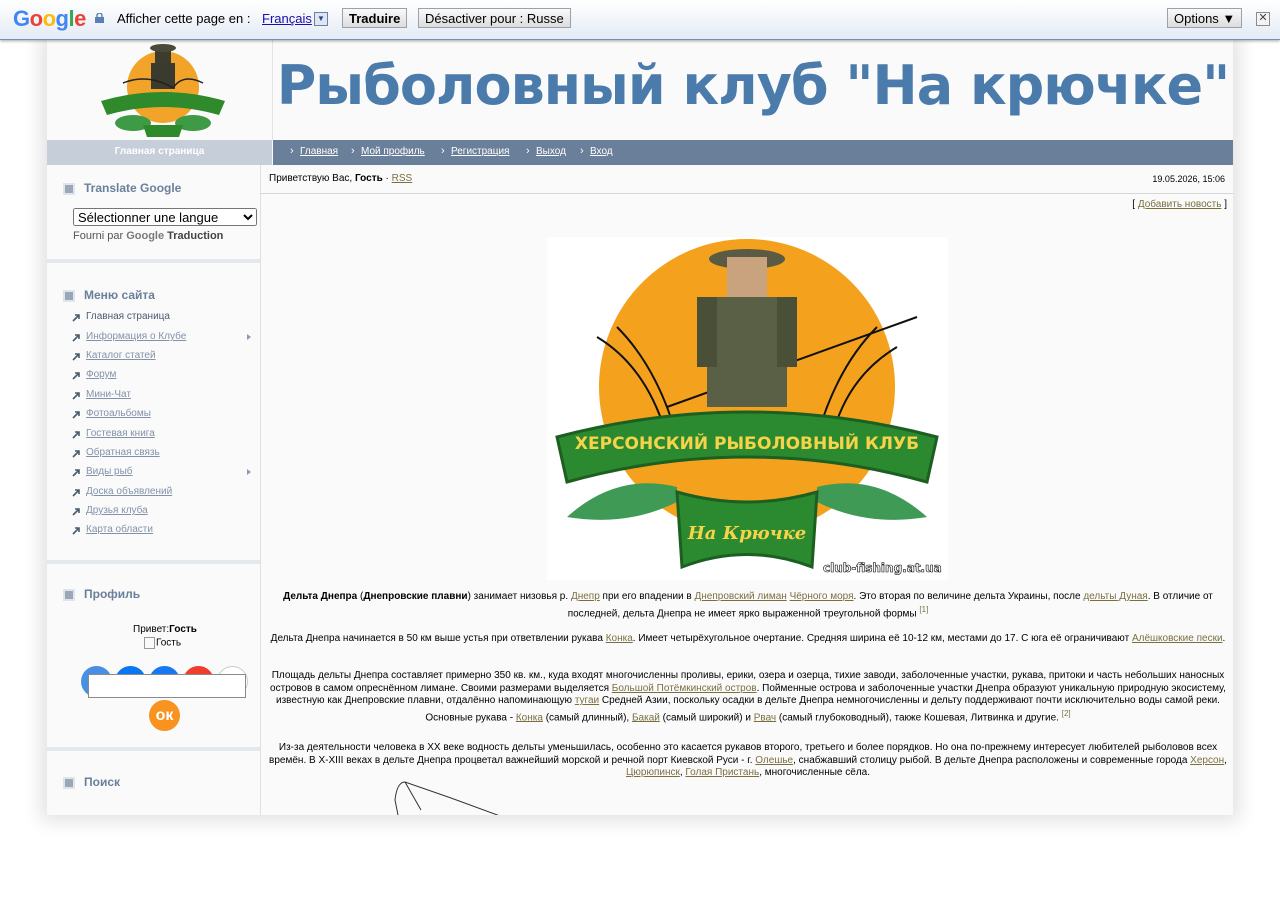  I want to click on link-potemkin-island: Большой Потёмкинский остров, so click(684, 688).